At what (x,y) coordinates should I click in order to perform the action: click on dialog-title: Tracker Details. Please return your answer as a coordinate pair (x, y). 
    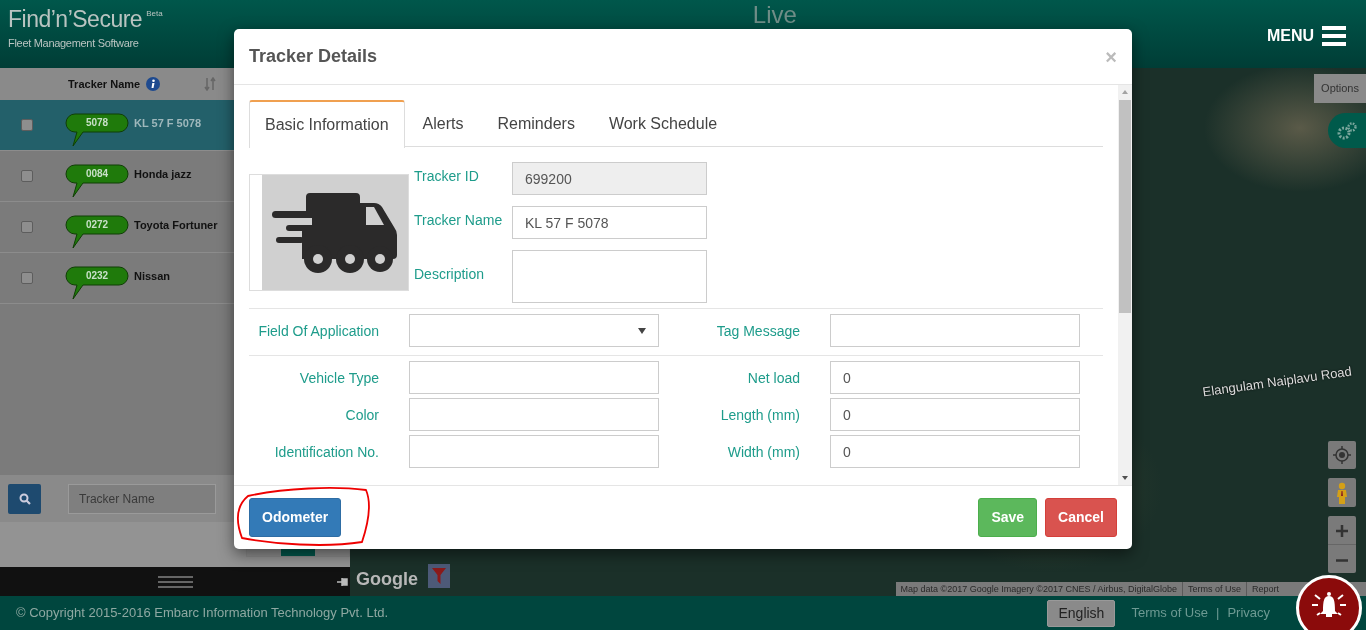
    Looking at the image, I should click on (313, 56).